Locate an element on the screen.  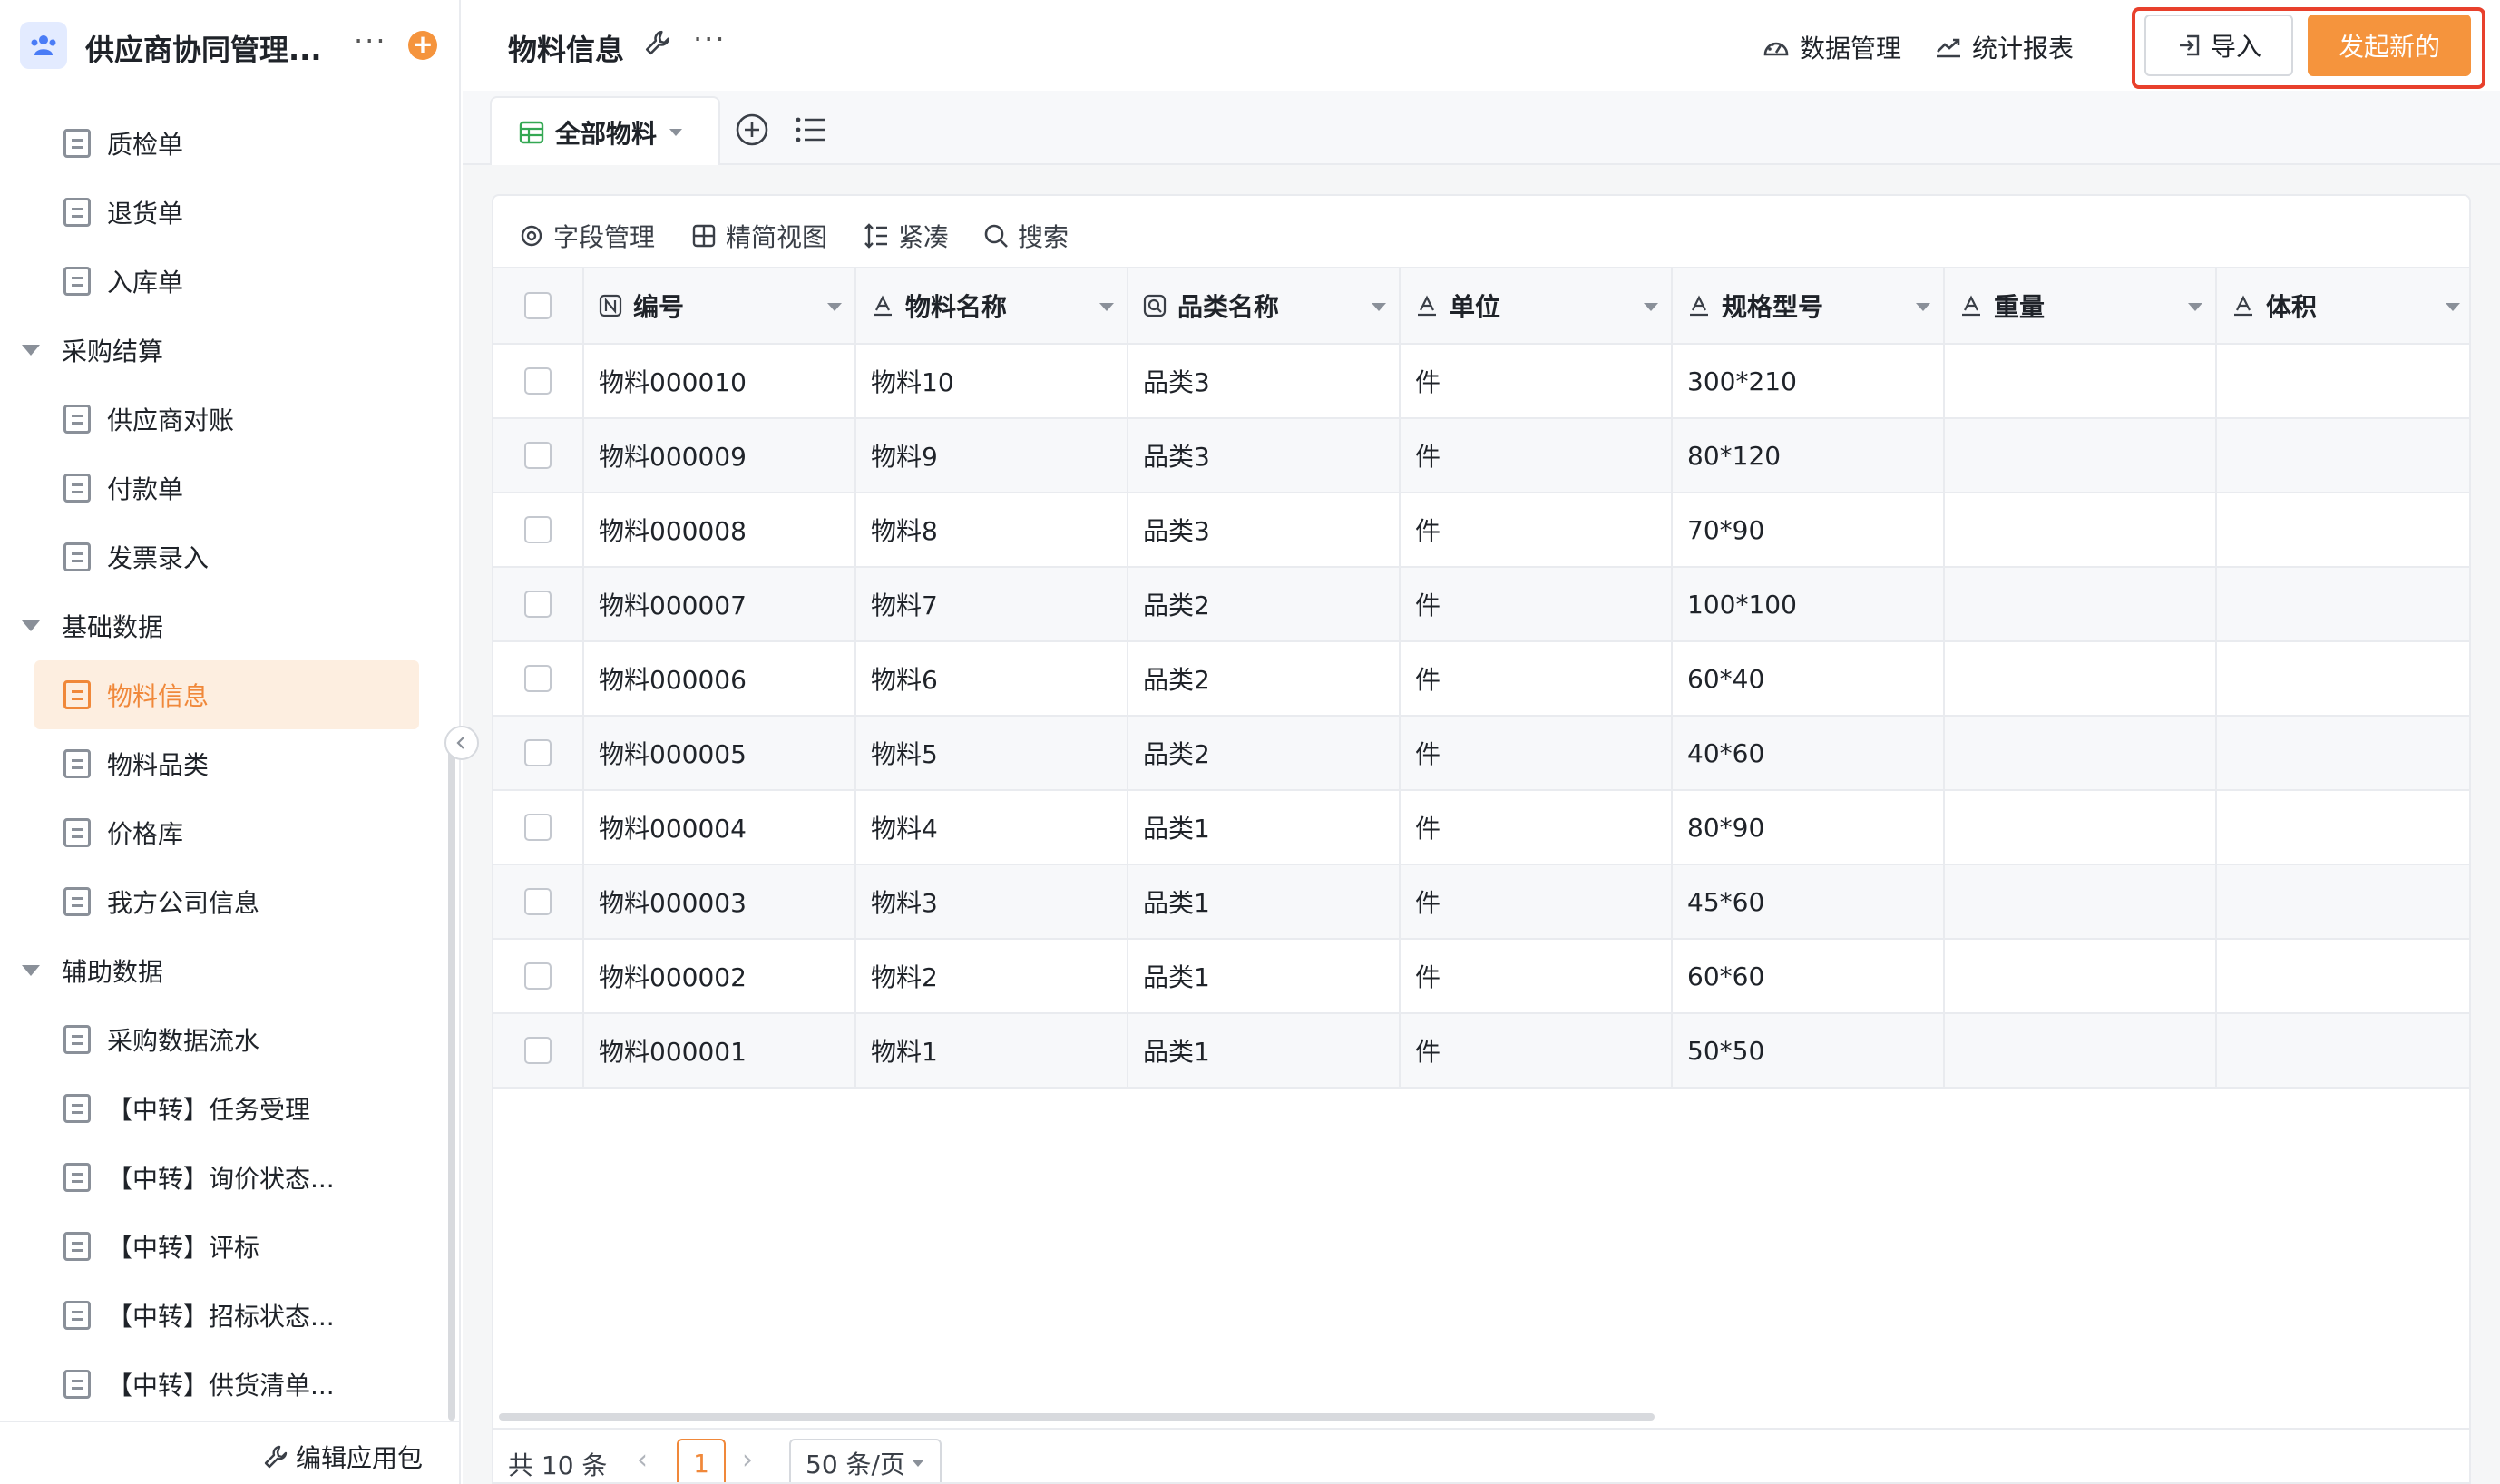
page-more-icon: ··· is located at coordinates (710, 39).